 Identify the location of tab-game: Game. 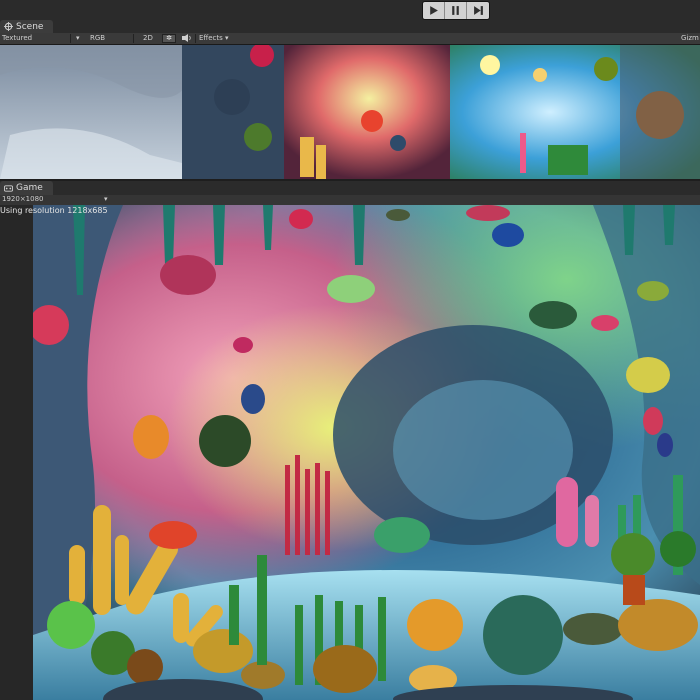
(26, 188).